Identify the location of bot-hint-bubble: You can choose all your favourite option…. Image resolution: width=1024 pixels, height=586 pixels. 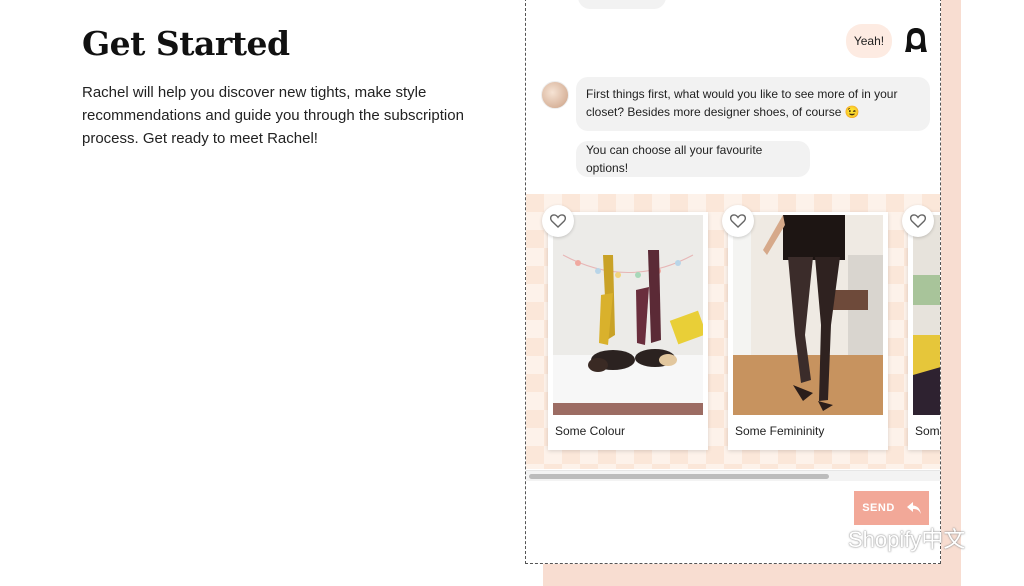
(693, 159).